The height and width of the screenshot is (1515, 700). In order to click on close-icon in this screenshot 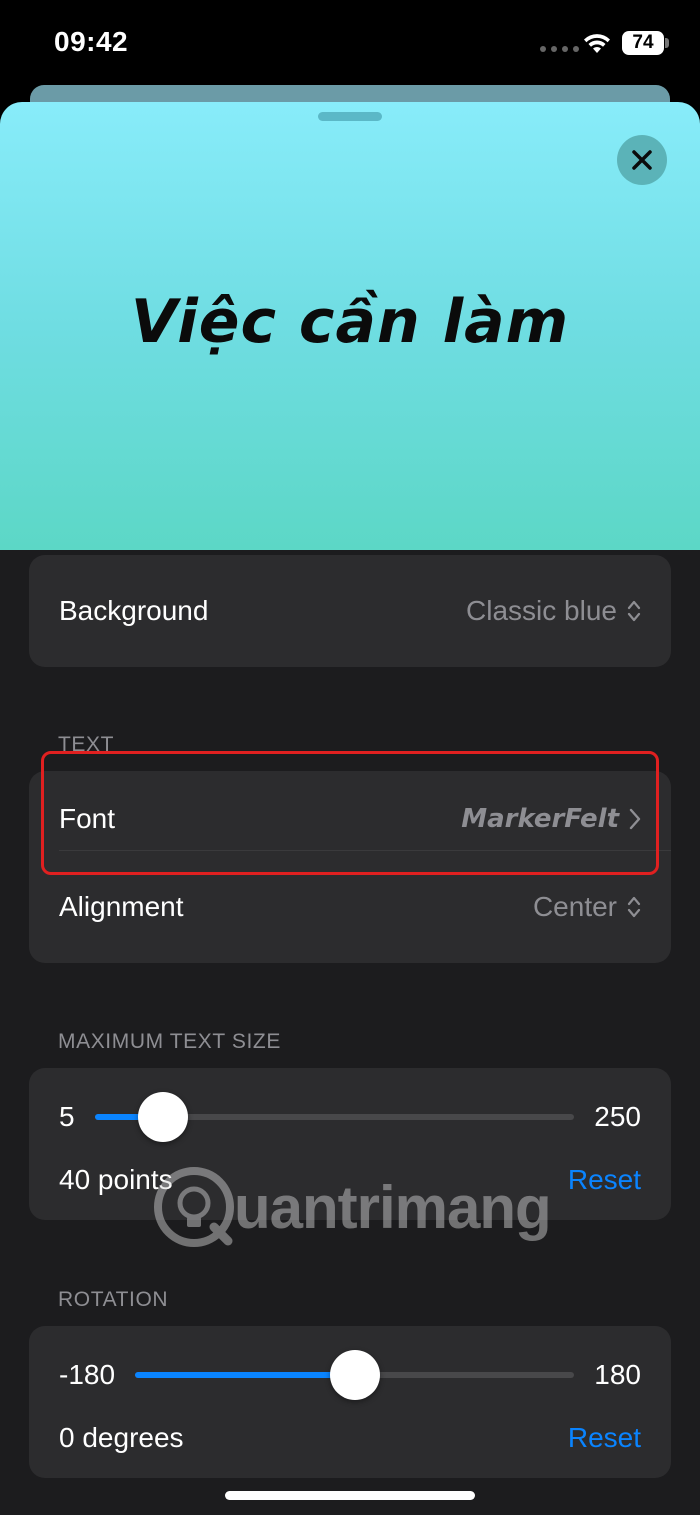, I will do `click(642, 160)`.